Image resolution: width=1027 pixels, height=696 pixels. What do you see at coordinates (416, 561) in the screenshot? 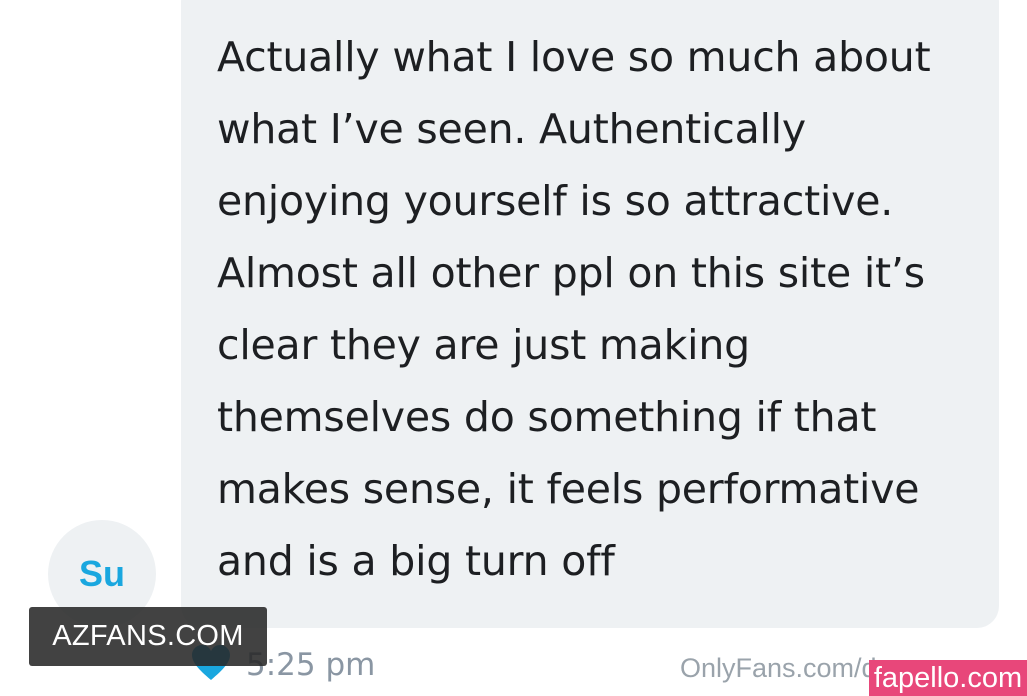
I see `message-line: and is a big turn off` at bounding box center [416, 561].